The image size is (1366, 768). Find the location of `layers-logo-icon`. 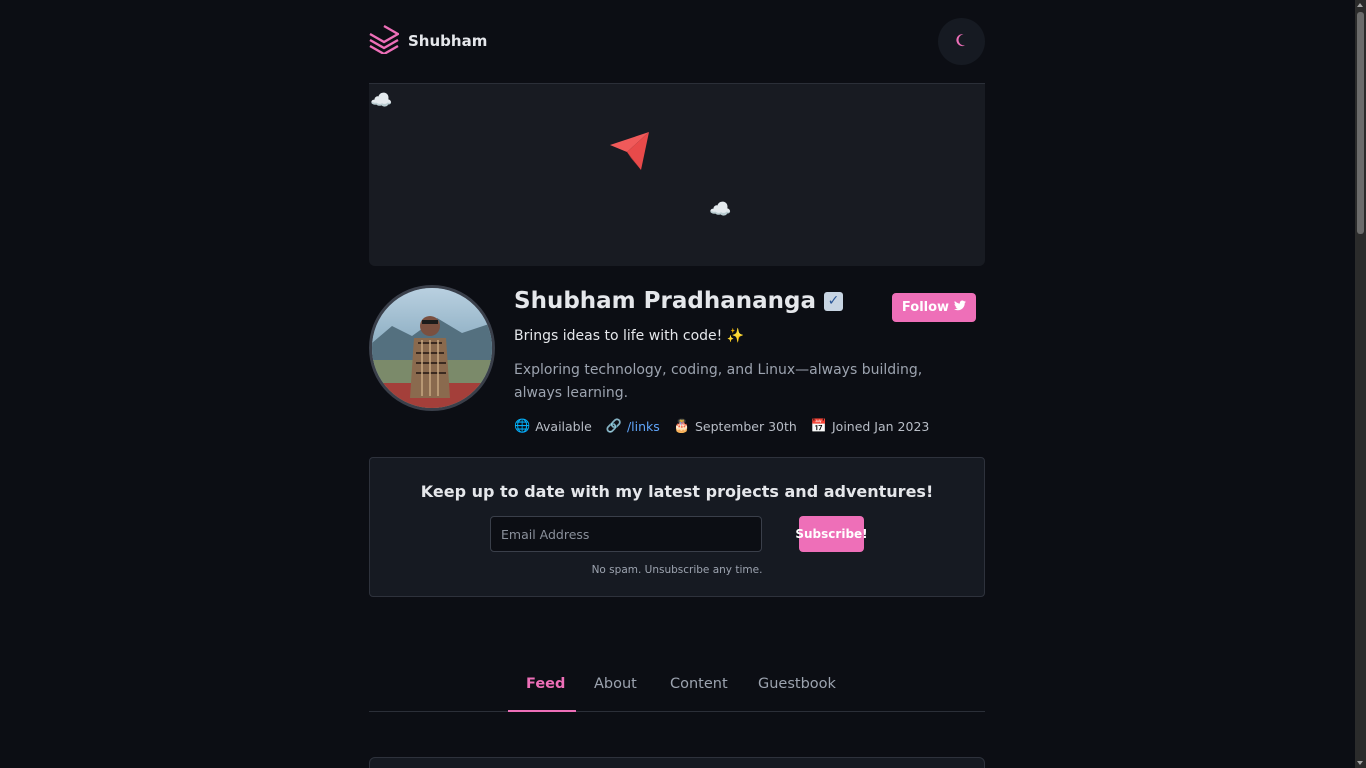

layers-logo-icon is located at coordinates (385, 41).